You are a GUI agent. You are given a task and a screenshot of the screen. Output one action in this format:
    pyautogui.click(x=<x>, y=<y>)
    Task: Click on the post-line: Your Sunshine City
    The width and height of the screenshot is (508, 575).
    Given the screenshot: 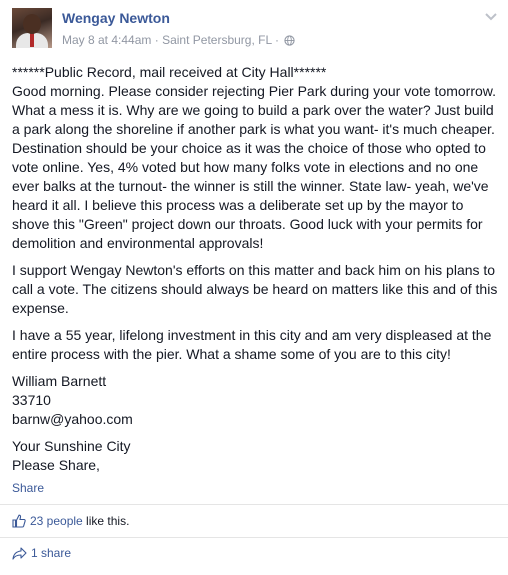 What is the action you would take?
    pyautogui.click(x=71, y=446)
    